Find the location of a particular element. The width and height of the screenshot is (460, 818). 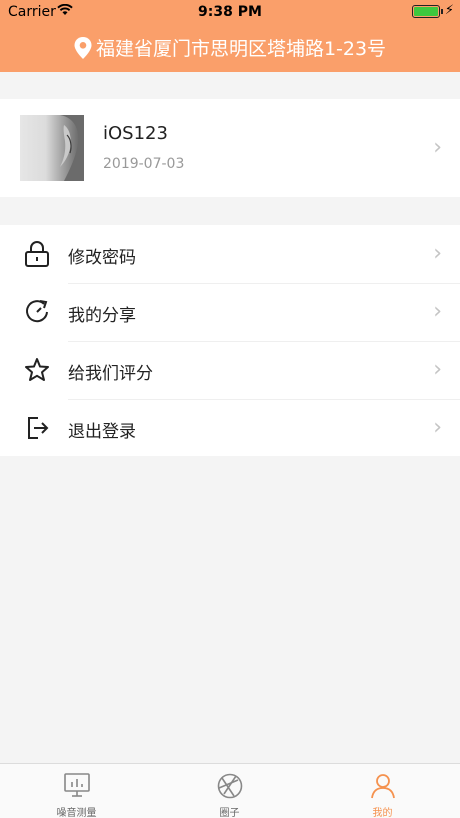

tab-noise-measure: 噪音测量 is located at coordinates (76, 791).